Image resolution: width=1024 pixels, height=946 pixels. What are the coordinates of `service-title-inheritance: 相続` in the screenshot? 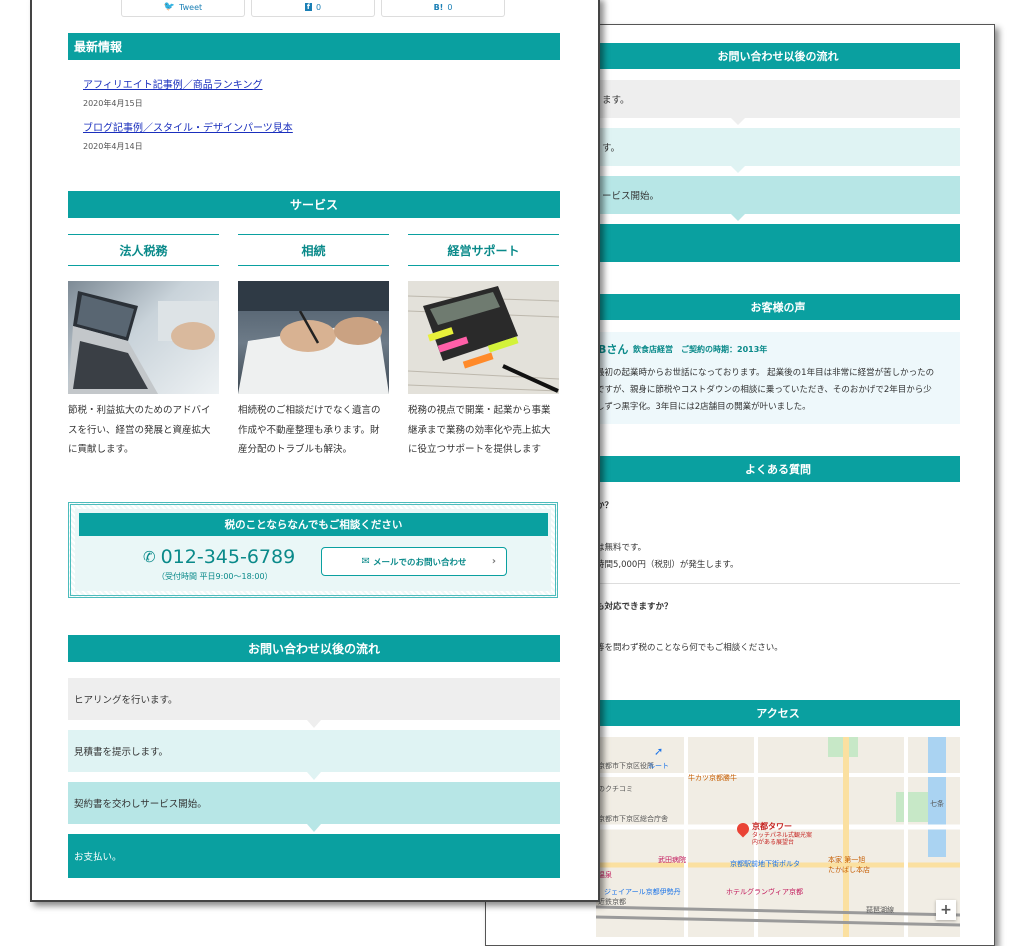 It's located at (313, 250).